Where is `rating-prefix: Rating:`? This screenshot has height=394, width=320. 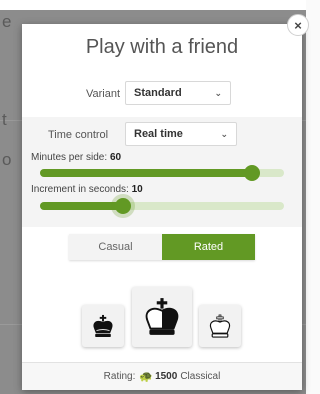 rating-prefix: Rating: is located at coordinates (119, 376).